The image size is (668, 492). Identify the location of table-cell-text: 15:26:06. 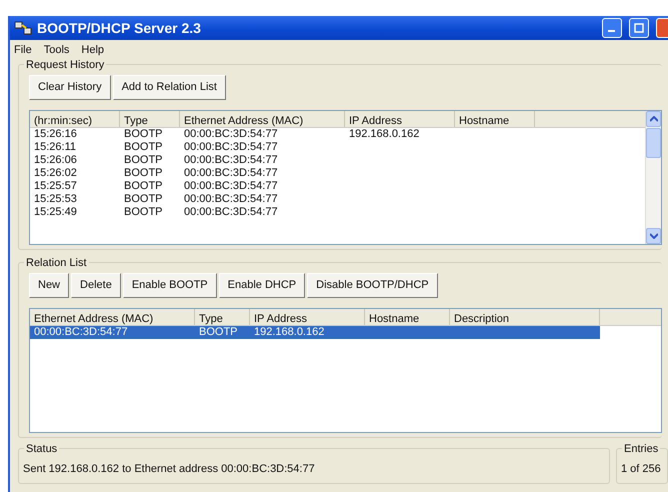
(55, 160).